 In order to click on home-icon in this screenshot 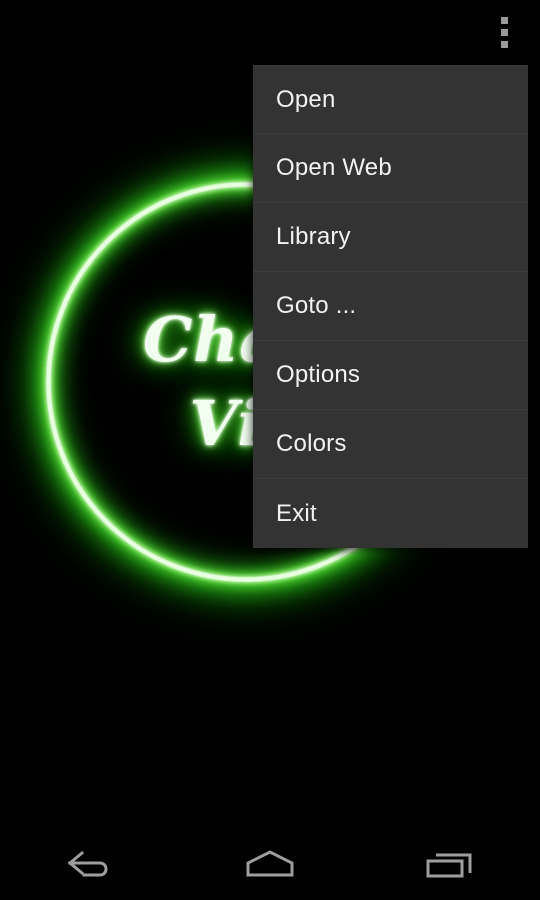, I will do `click(270, 865)`.